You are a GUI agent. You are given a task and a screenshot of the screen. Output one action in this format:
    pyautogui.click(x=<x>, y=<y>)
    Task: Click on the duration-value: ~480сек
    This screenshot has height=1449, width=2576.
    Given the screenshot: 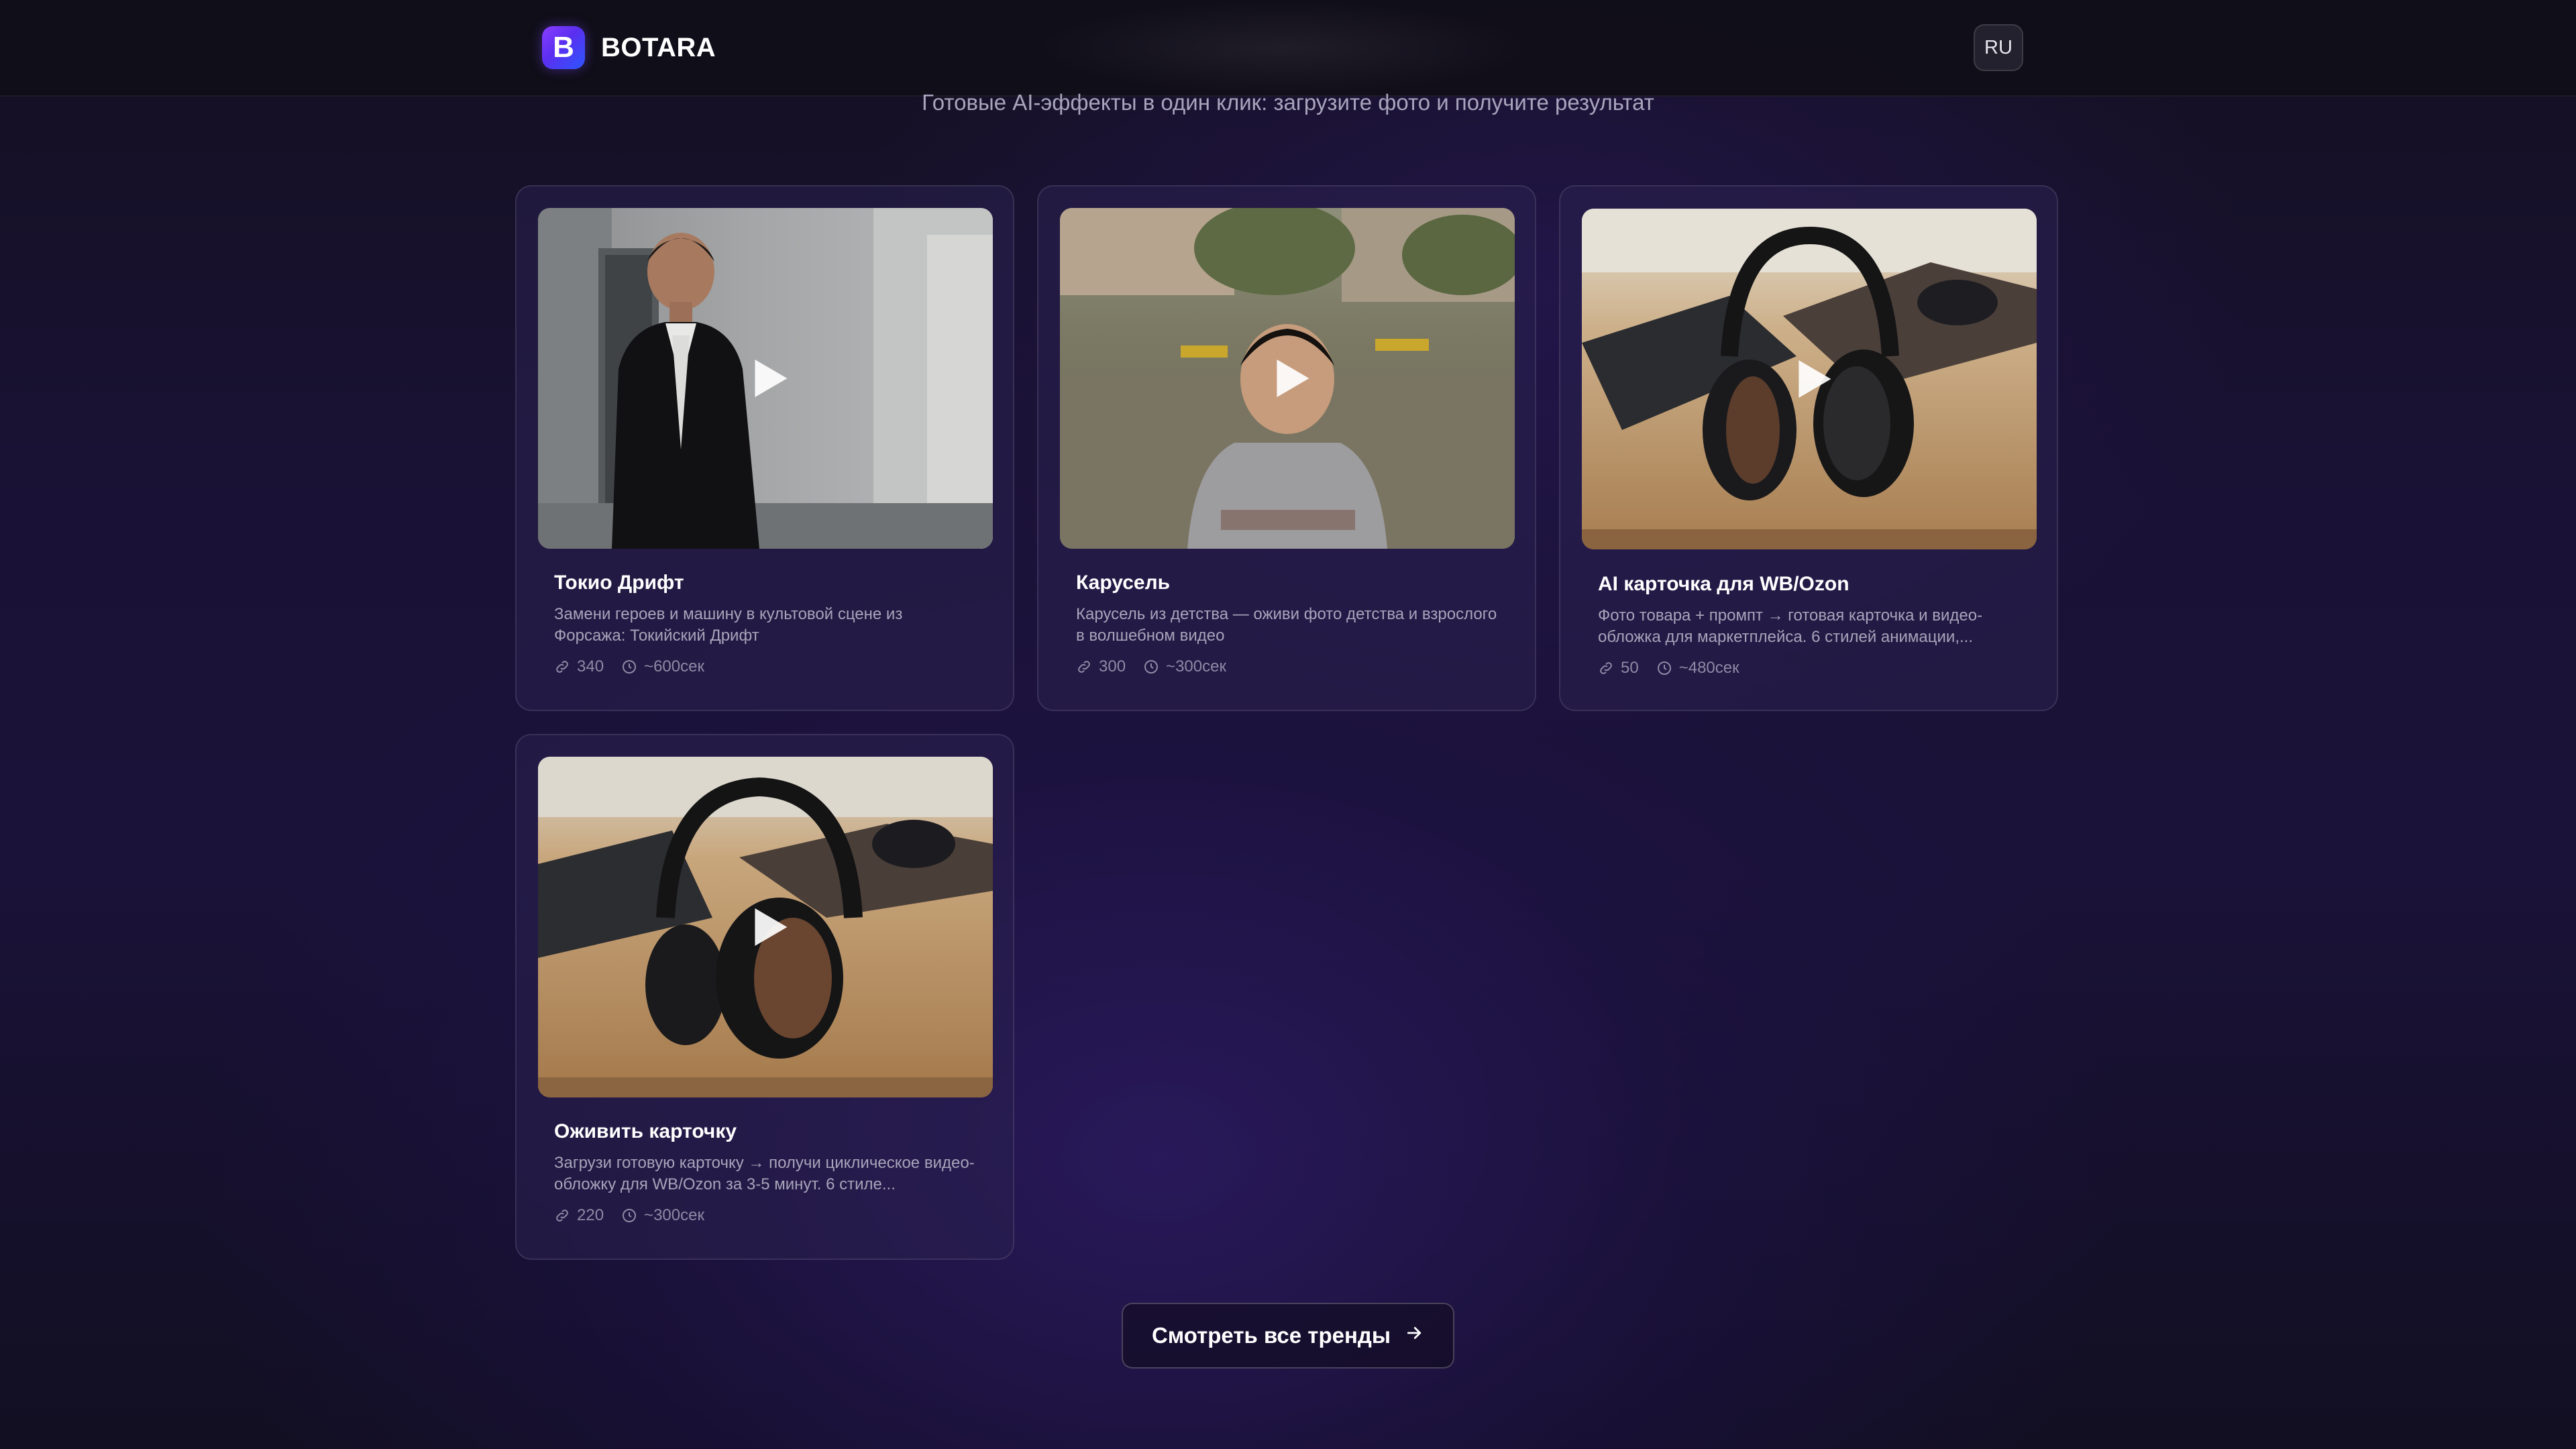 What is the action you would take?
    pyautogui.click(x=1708, y=668)
    